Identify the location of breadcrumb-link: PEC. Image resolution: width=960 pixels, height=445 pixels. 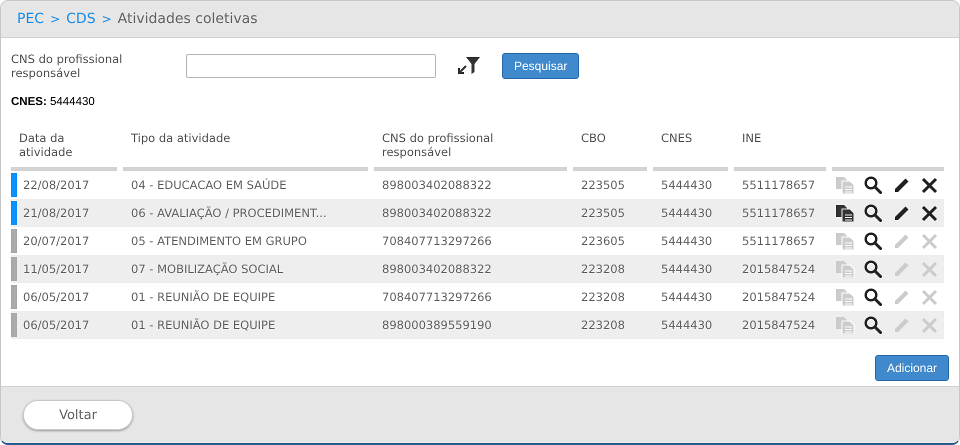
(30, 19).